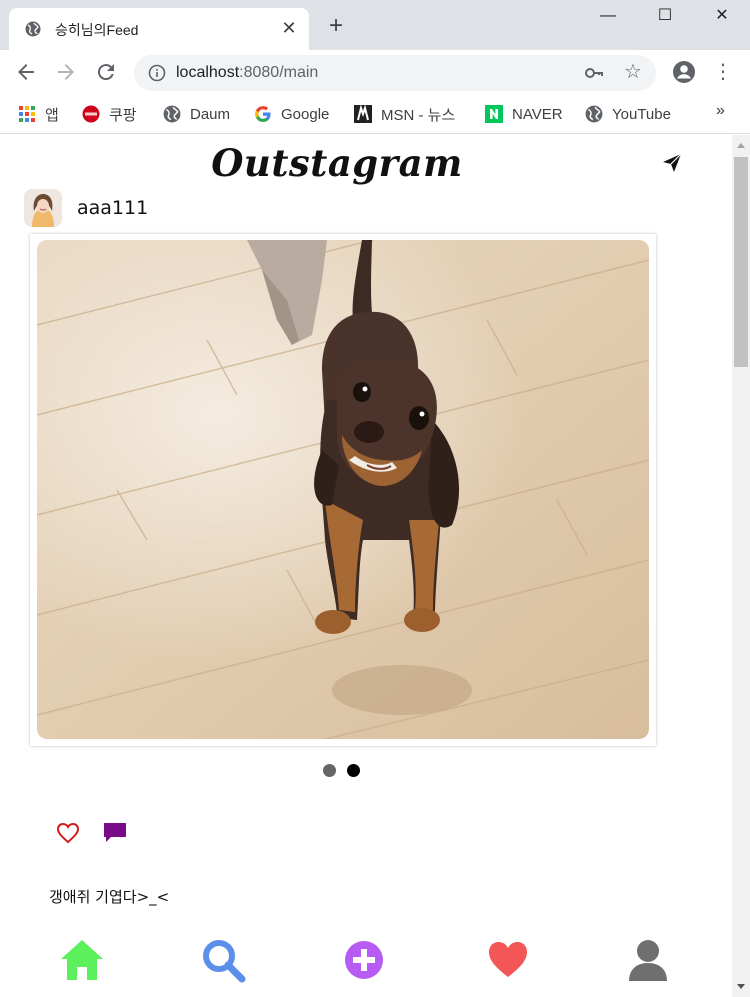 This screenshot has width=750, height=997. I want to click on menu-icon: ⋮, so click(723, 72).